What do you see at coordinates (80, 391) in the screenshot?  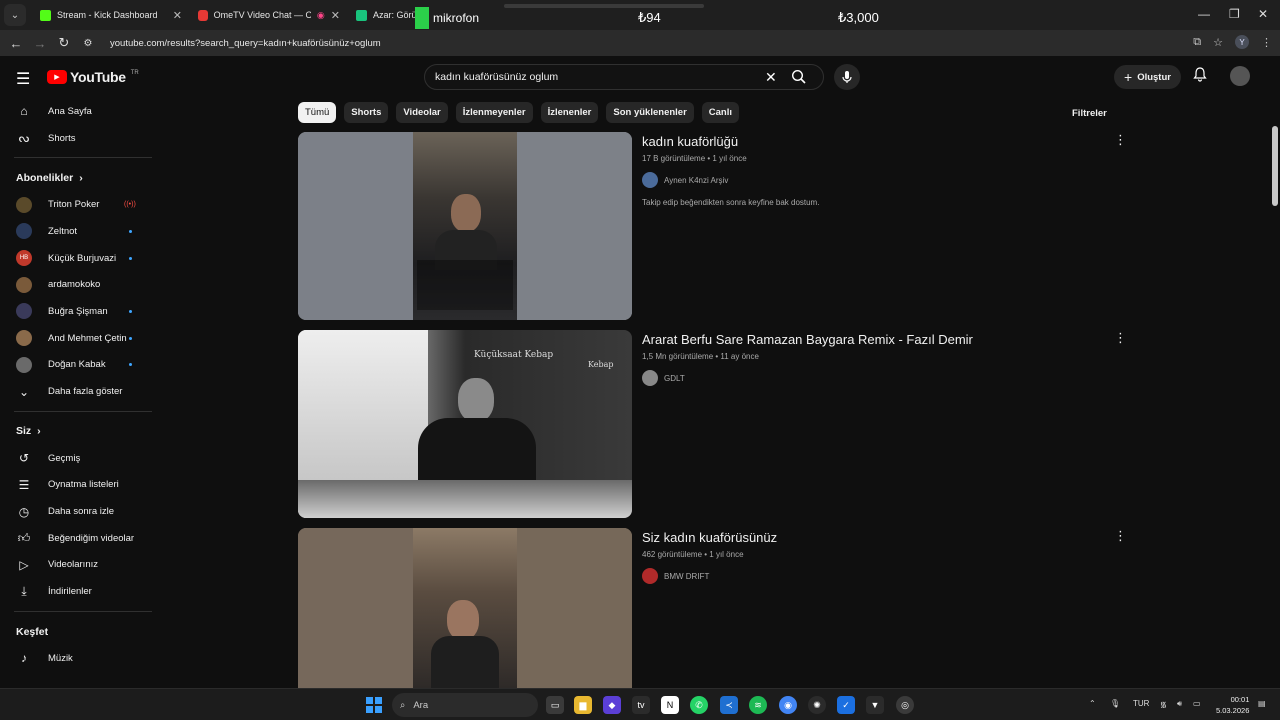 I see `sidebar-show-more: ⌄ Daha fazla göster` at bounding box center [80, 391].